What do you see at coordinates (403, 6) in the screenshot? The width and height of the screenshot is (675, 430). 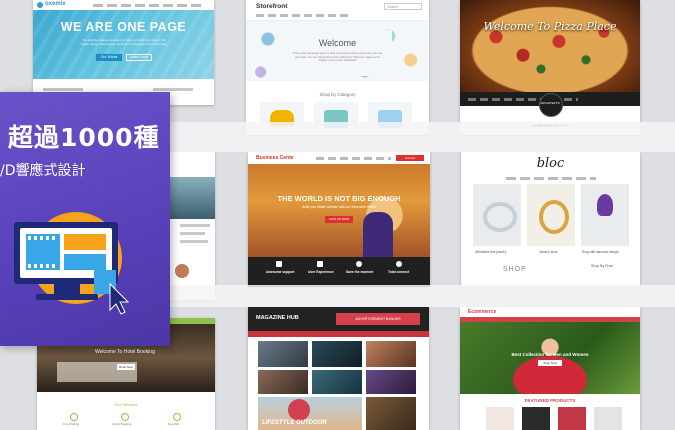 I see `search-input: Search` at bounding box center [403, 6].